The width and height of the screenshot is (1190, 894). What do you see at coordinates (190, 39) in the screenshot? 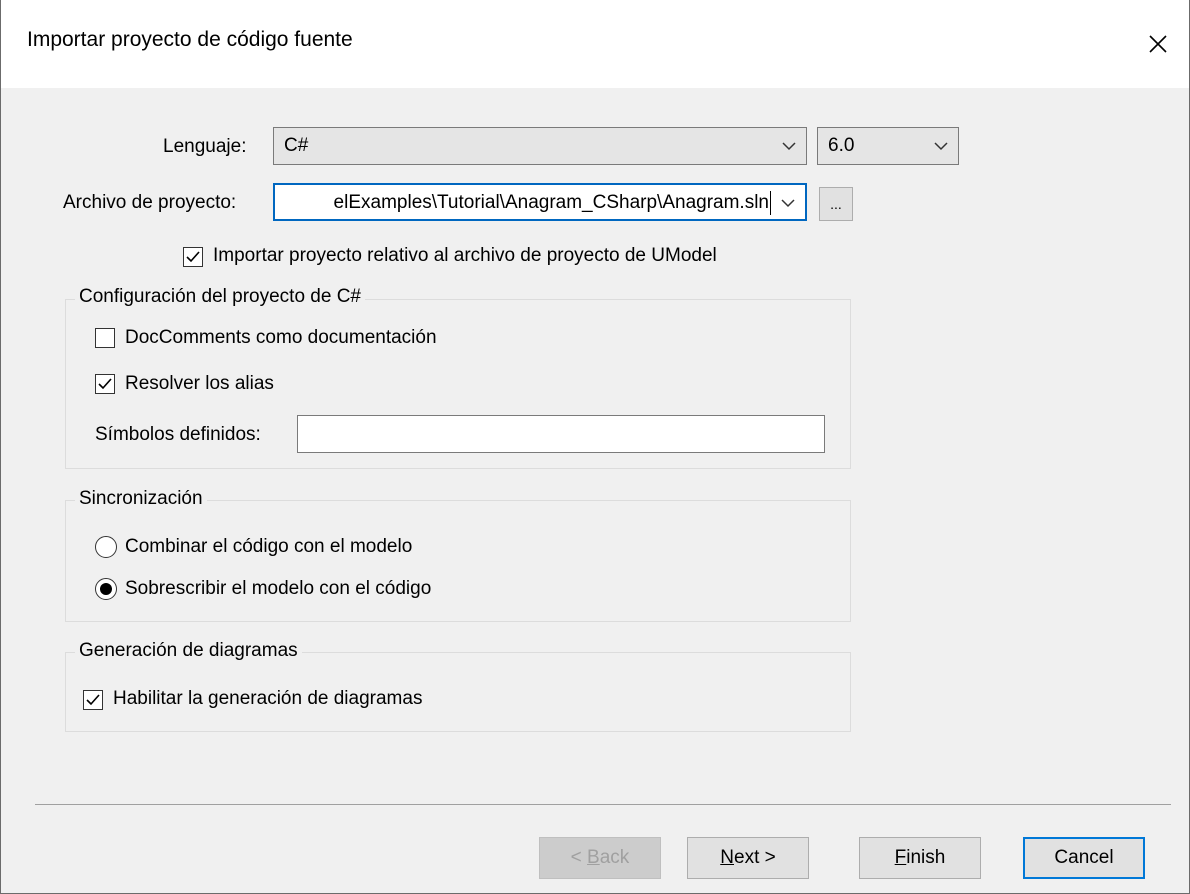
I see `dialog-title: Importar proyecto de código fuente` at bounding box center [190, 39].